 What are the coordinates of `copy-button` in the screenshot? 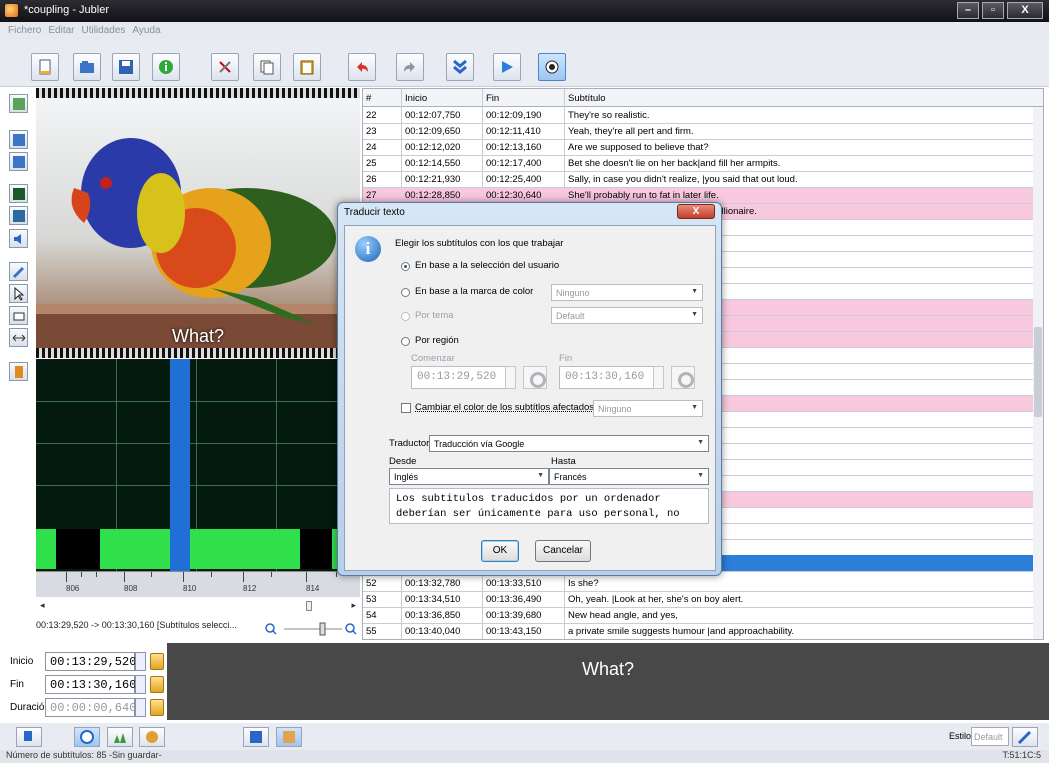 It's located at (267, 67).